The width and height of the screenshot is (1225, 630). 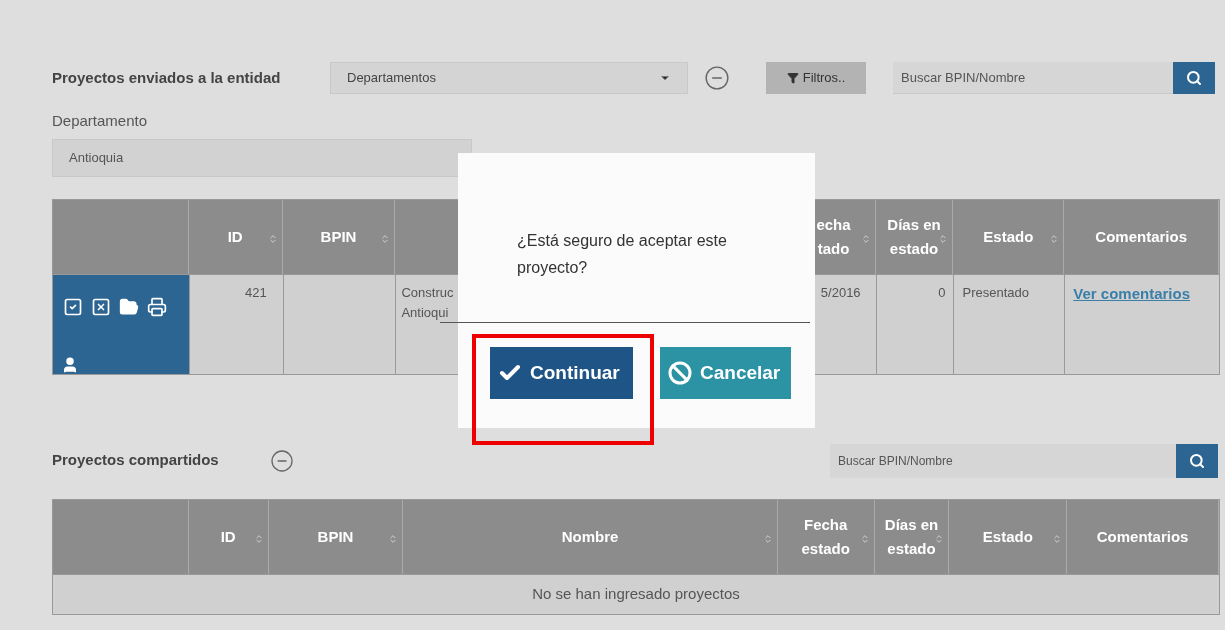 I want to click on table-cell-text: Construc, so click(x=428, y=292).